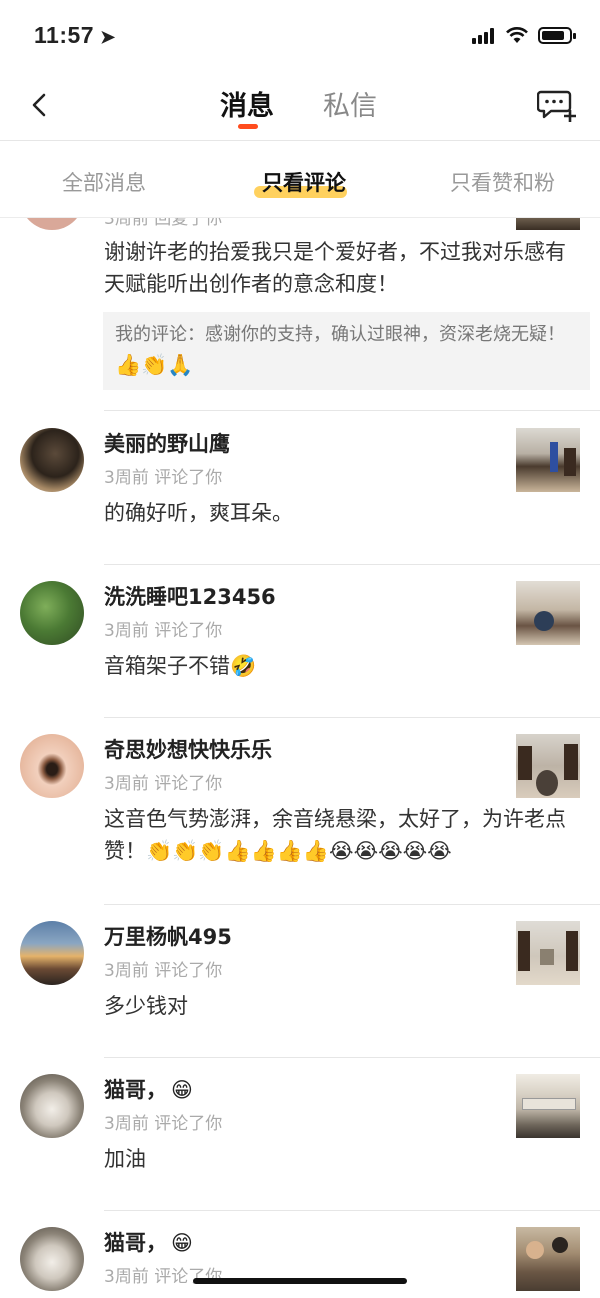 The width and height of the screenshot is (600, 1298). Describe the element at coordinates (339, 666) in the screenshot. I see `comment-body: 音箱架子不错🤣` at that location.